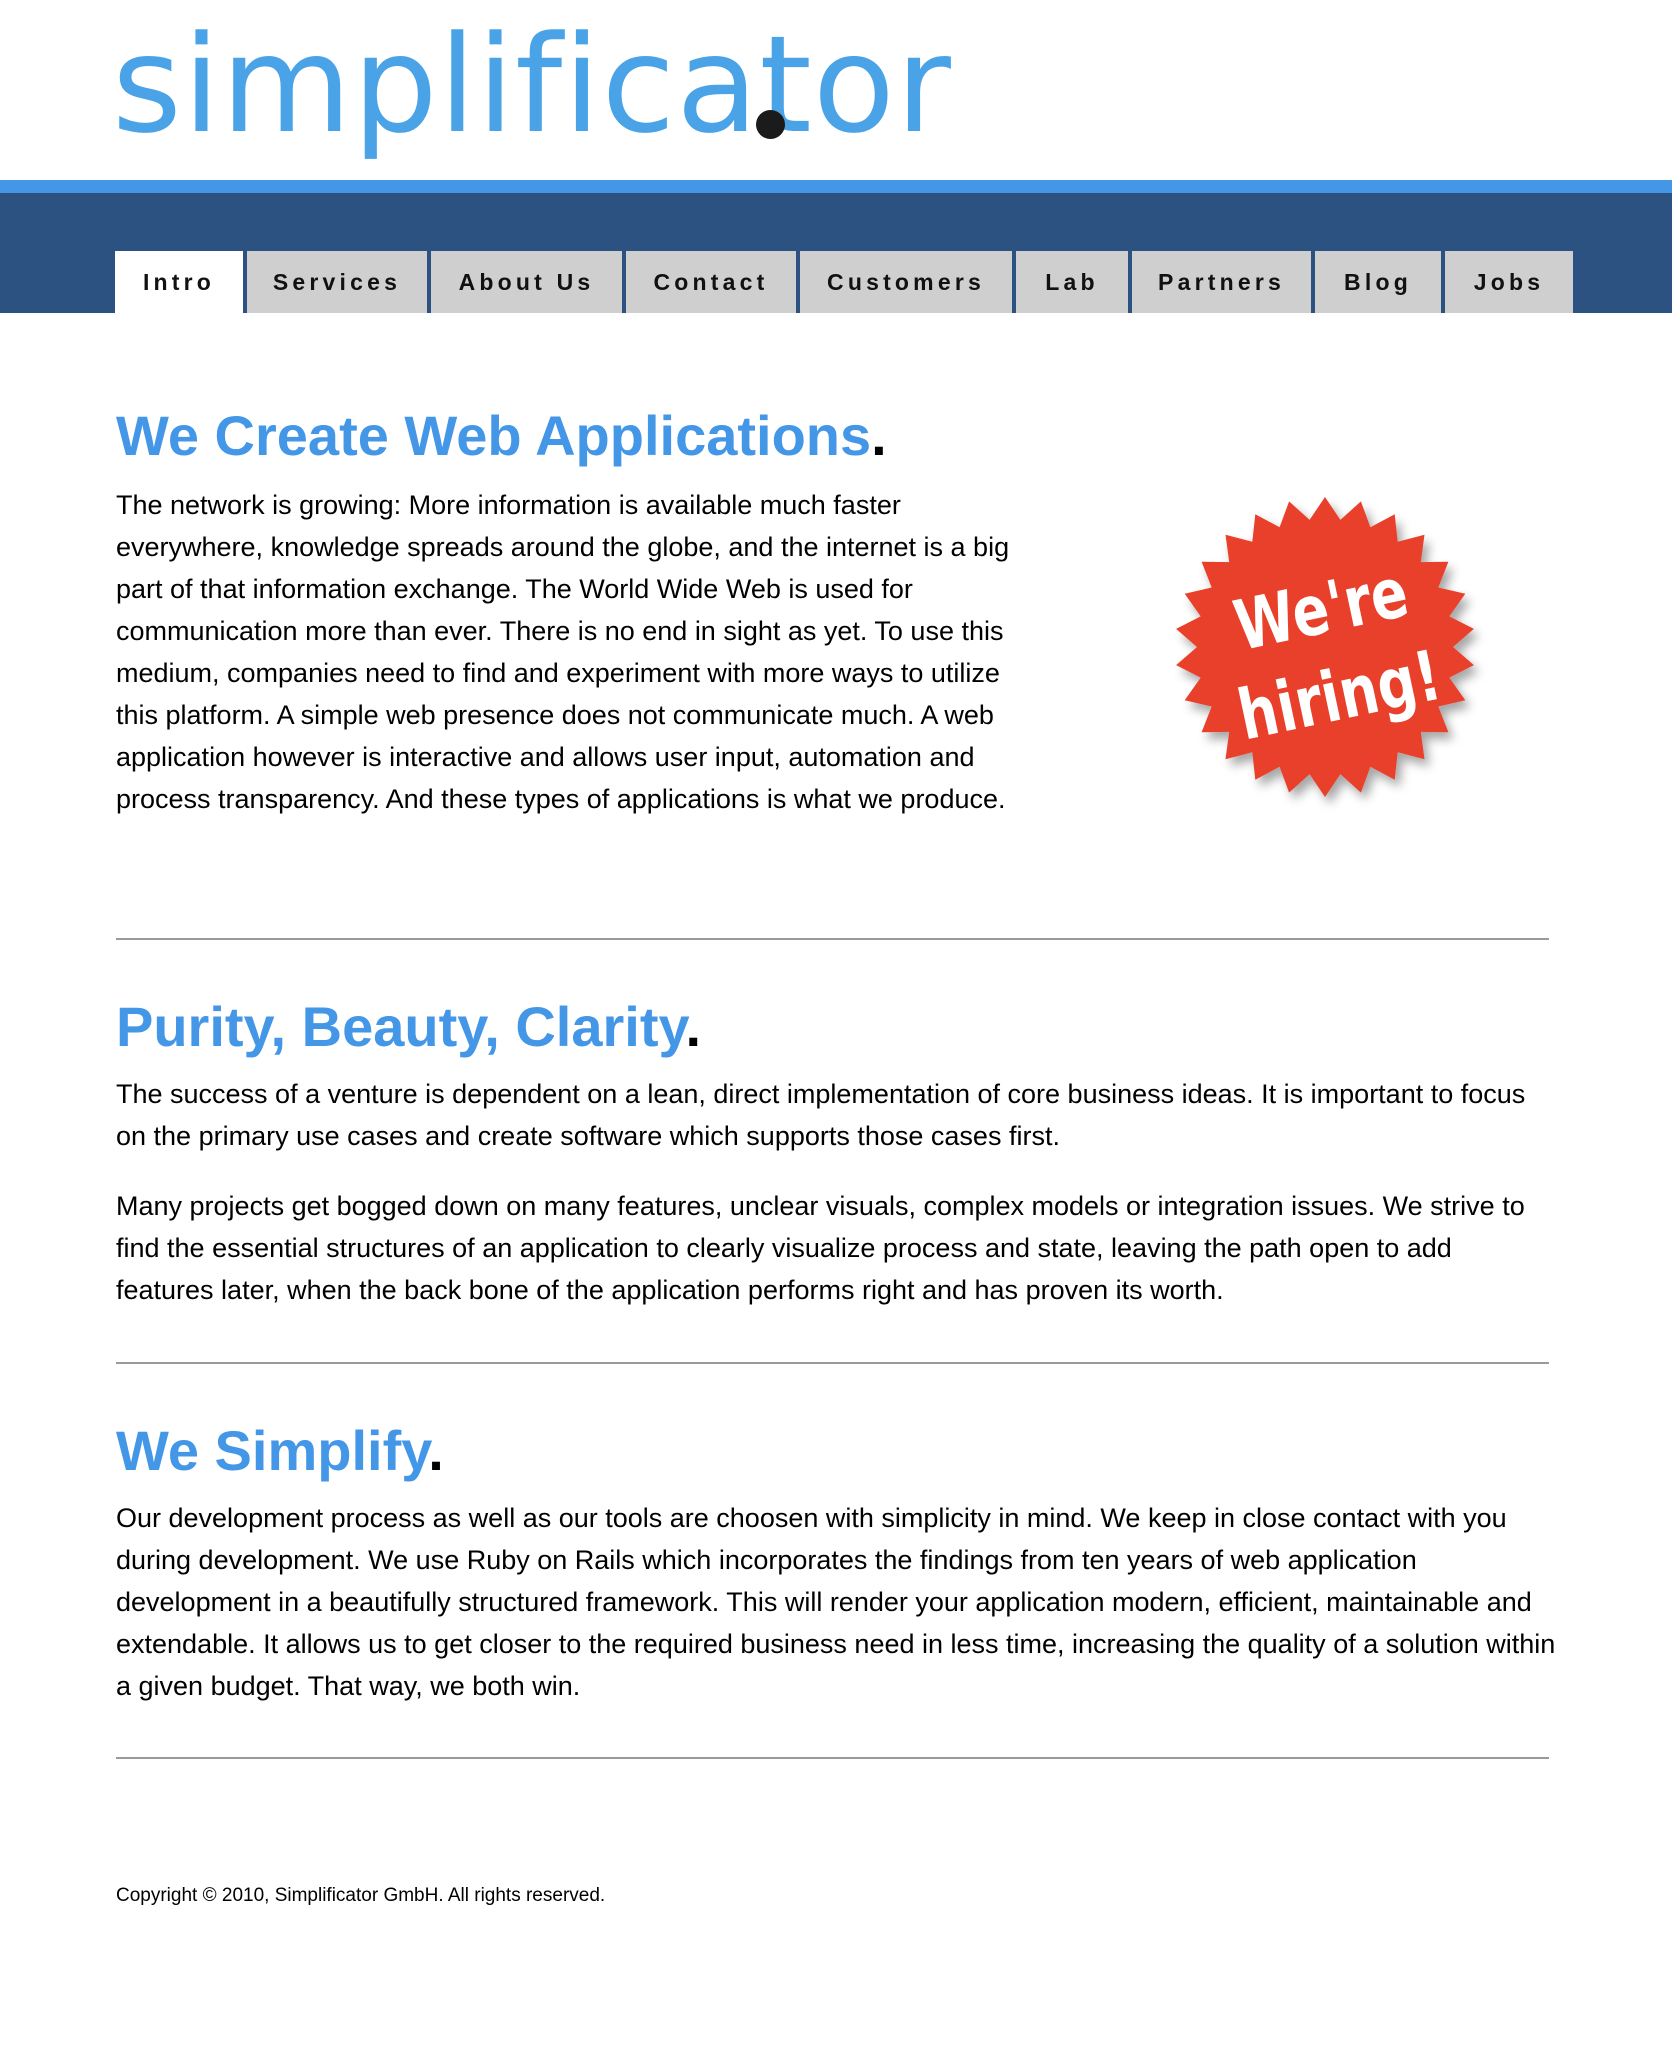 The width and height of the screenshot is (1672, 2054). I want to click on tab-blog: Blog, so click(1380, 282).